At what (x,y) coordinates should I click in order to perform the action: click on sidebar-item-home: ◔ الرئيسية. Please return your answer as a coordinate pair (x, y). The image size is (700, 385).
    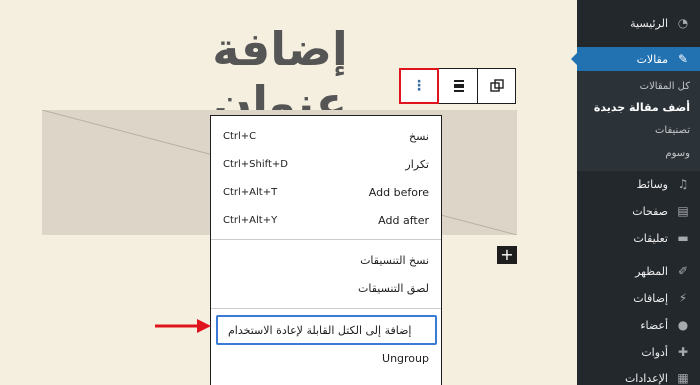
    Looking at the image, I should click on (638, 23).